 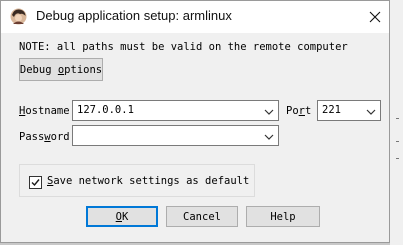 What do you see at coordinates (349, 110) in the screenshot?
I see `port-combobox: 221` at bounding box center [349, 110].